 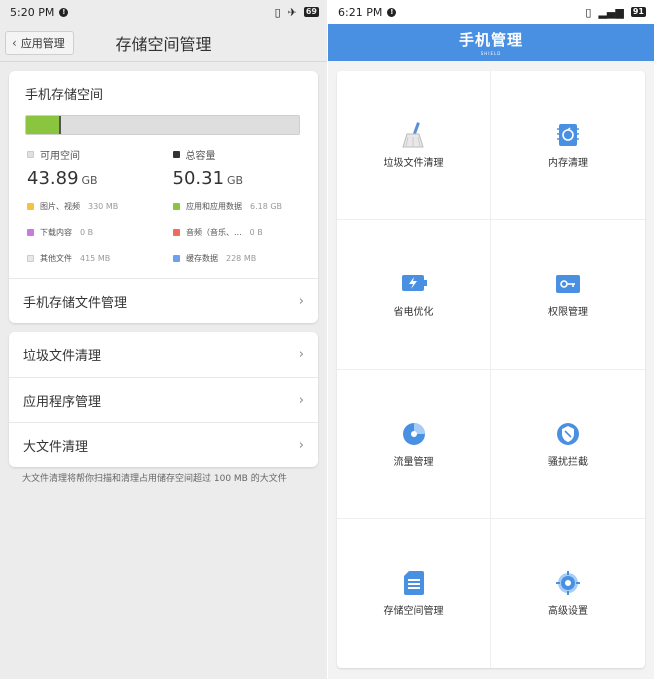 What do you see at coordinates (246, 206) in the screenshot?
I see `legend-item: 应用和应用数据 6.18 GB` at bounding box center [246, 206].